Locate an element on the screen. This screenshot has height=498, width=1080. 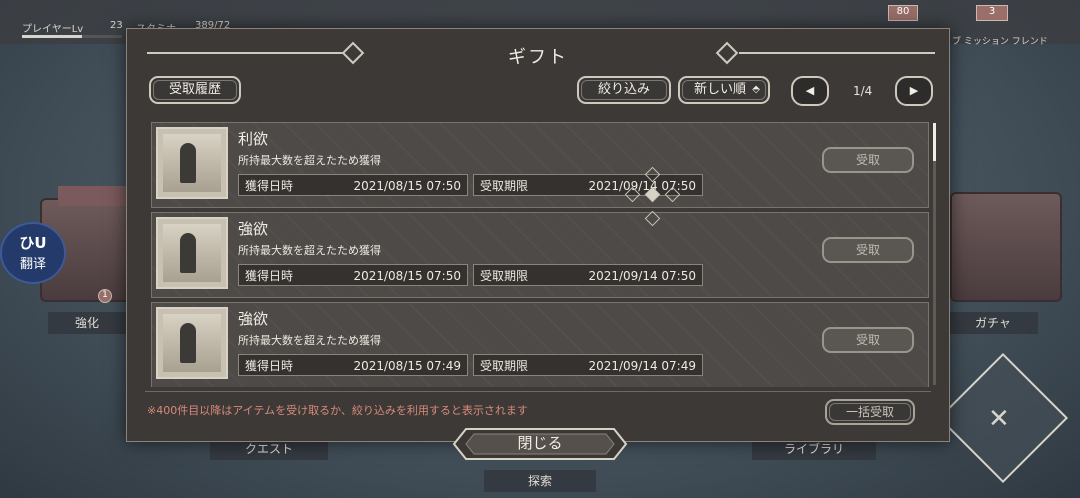
close-label: 閉じる is located at coordinates (540, 443).